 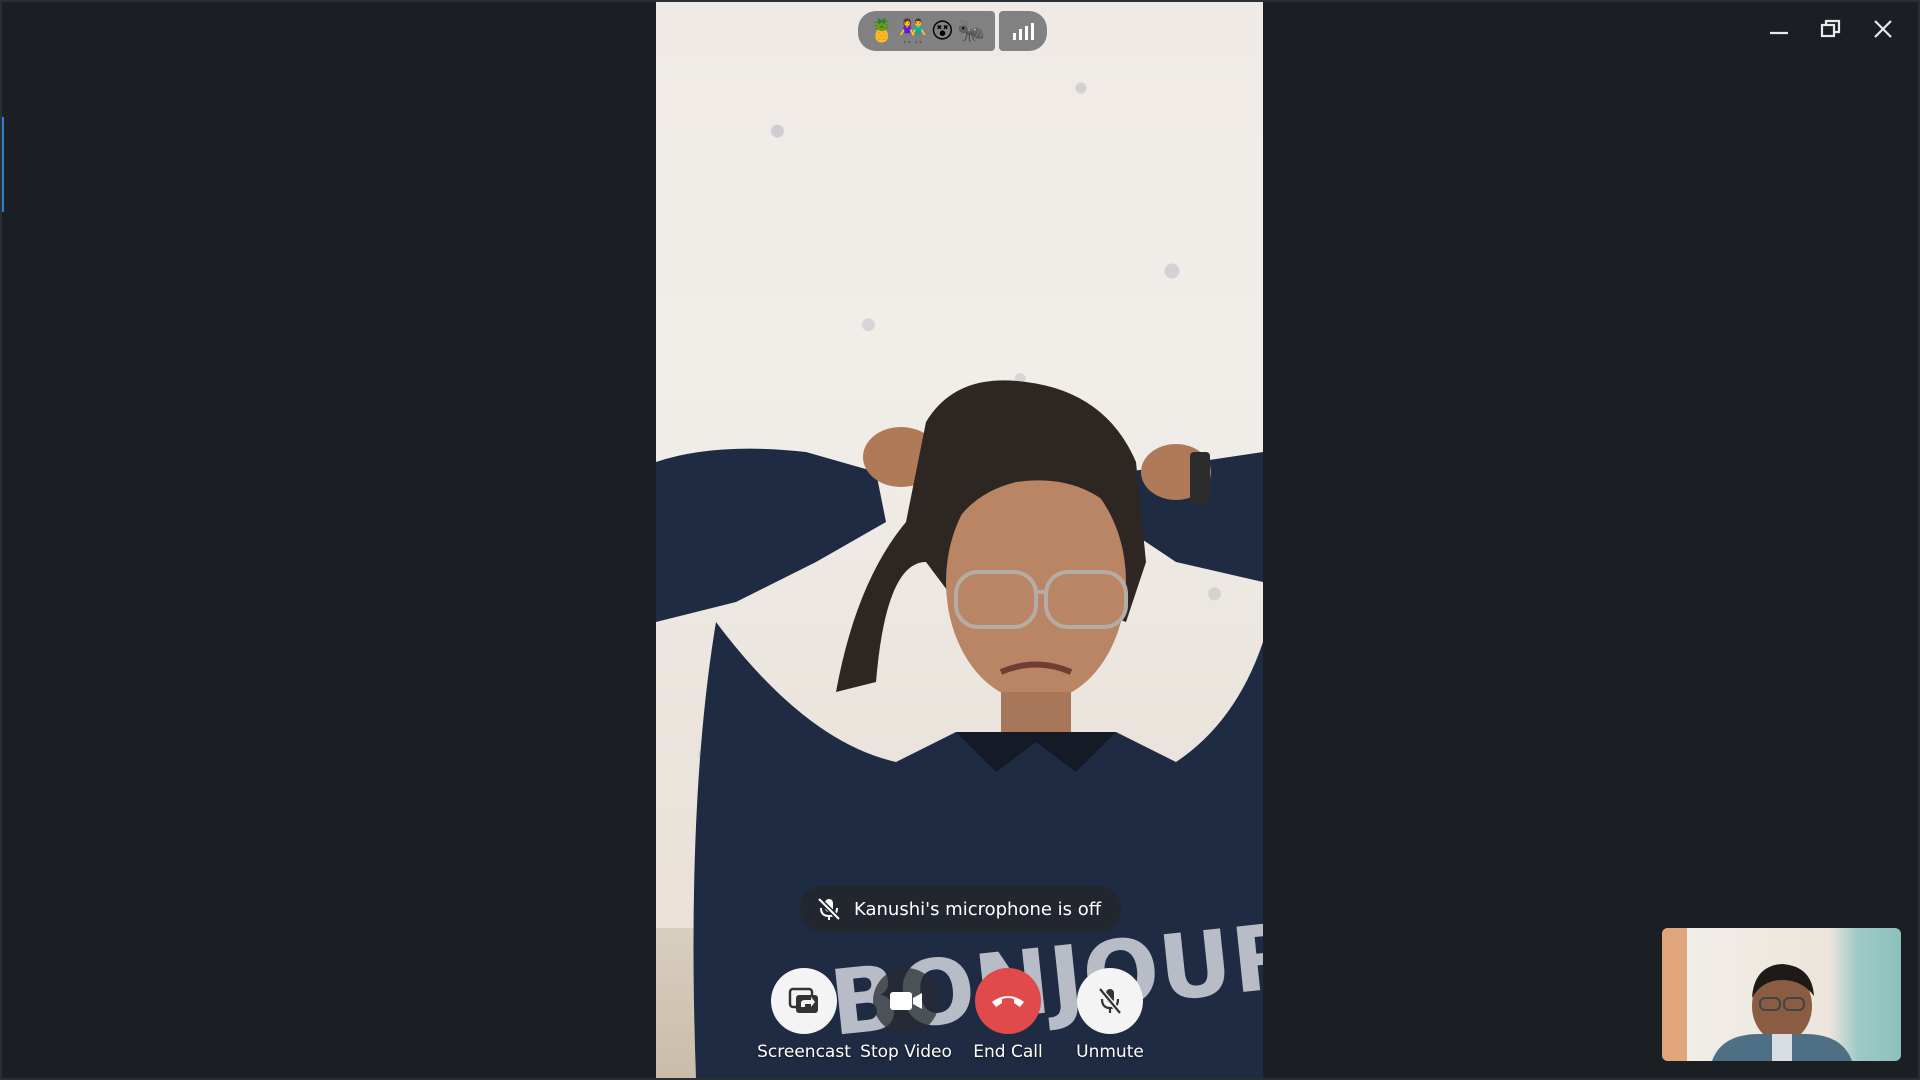 I want to click on mic-off-notice-text: Kanushi's microphone is off, so click(x=978, y=909).